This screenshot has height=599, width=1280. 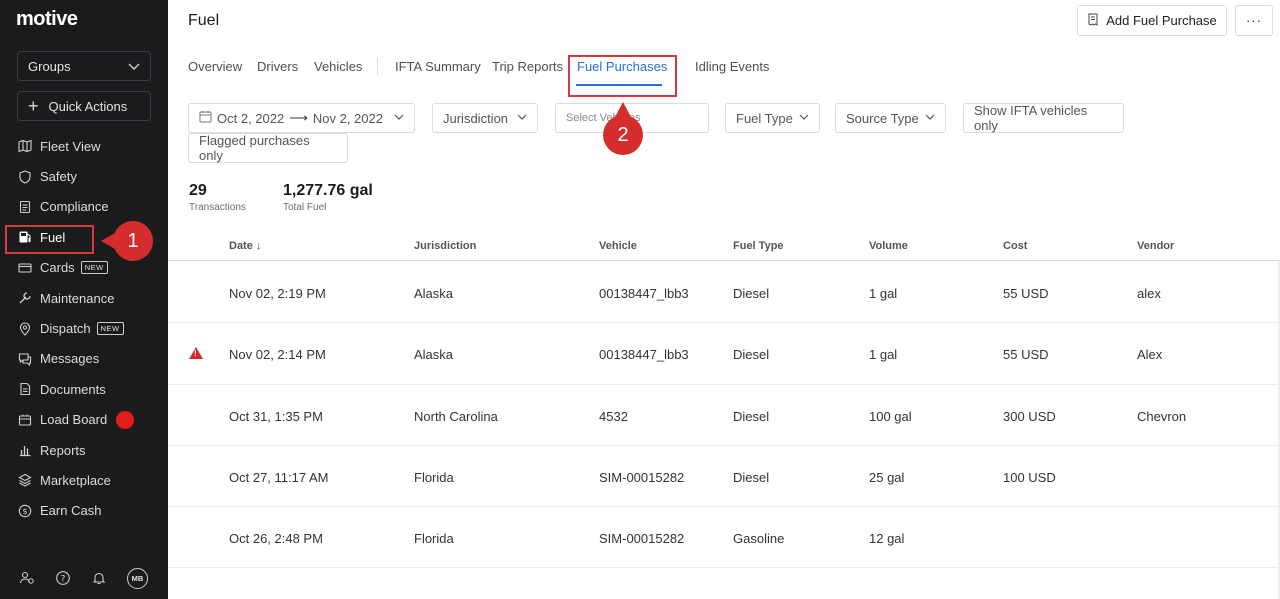 I want to click on sidebar-item-label: Maintenance, so click(x=77, y=298).